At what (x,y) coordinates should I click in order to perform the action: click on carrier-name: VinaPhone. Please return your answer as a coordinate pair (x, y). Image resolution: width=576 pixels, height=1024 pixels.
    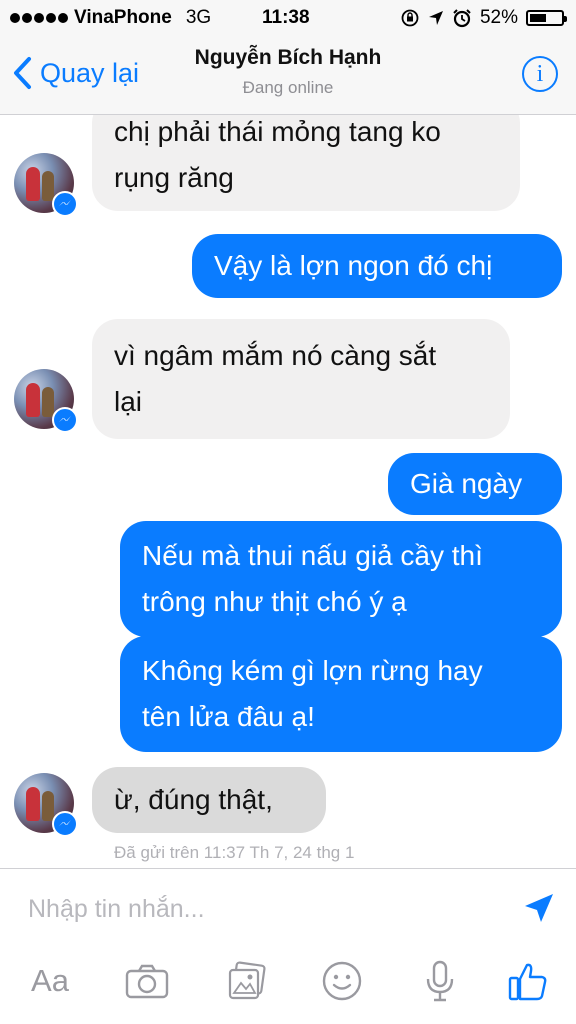
    Looking at the image, I should click on (123, 17).